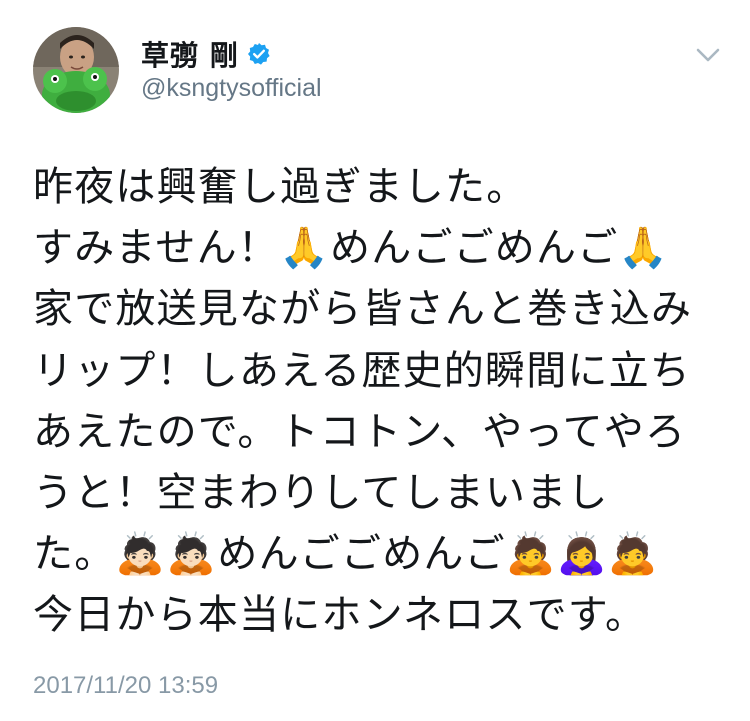 The height and width of the screenshot is (721, 750). Describe the element at coordinates (321, 492) in the screenshot. I see `tweet-text-line: うと！空まわりしてしまいまし` at that location.